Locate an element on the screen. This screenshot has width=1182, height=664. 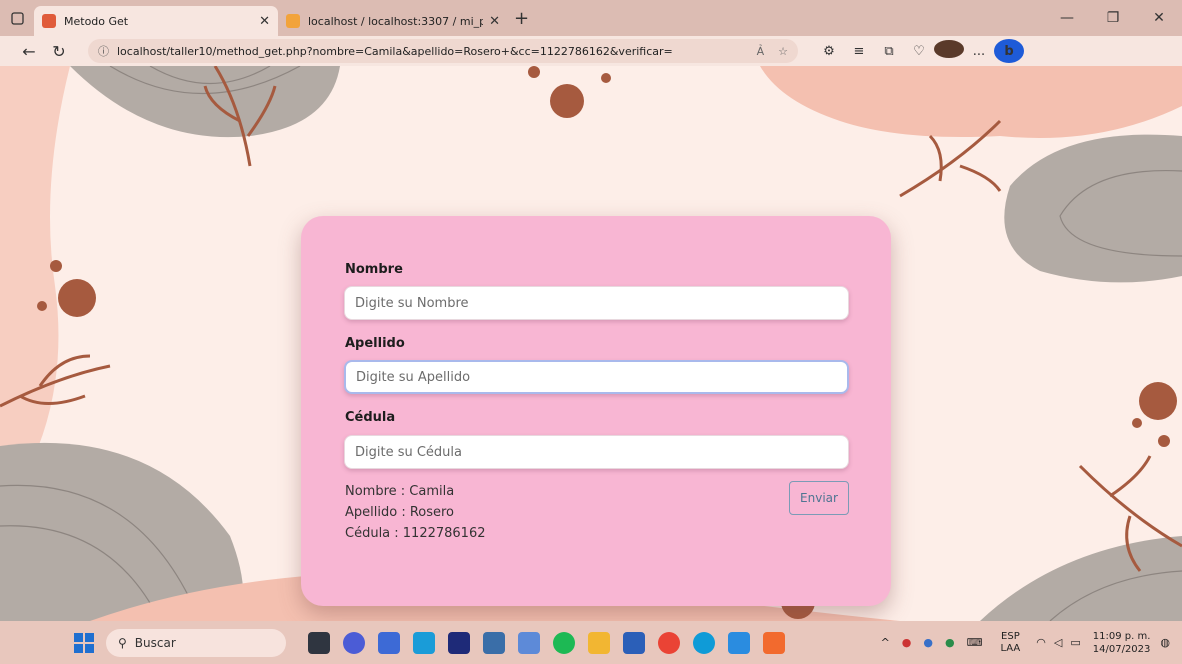
enviar-button: Enviar is located at coordinates (819, 498).